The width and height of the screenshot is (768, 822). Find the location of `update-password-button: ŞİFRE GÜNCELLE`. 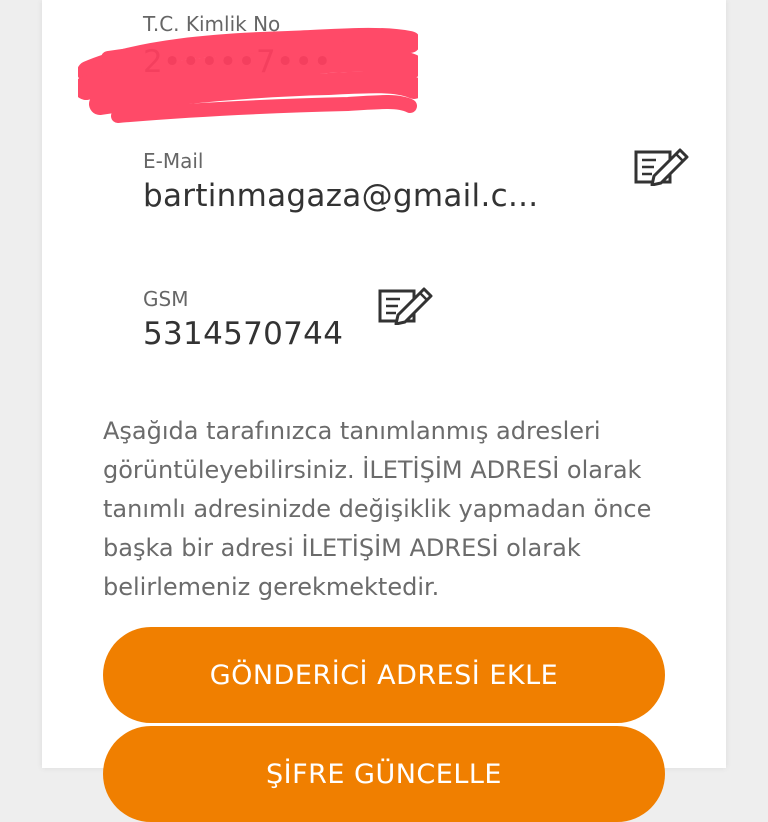

update-password-button: ŞİFRE GÜNCELLE is located at coordinates (384, 774).